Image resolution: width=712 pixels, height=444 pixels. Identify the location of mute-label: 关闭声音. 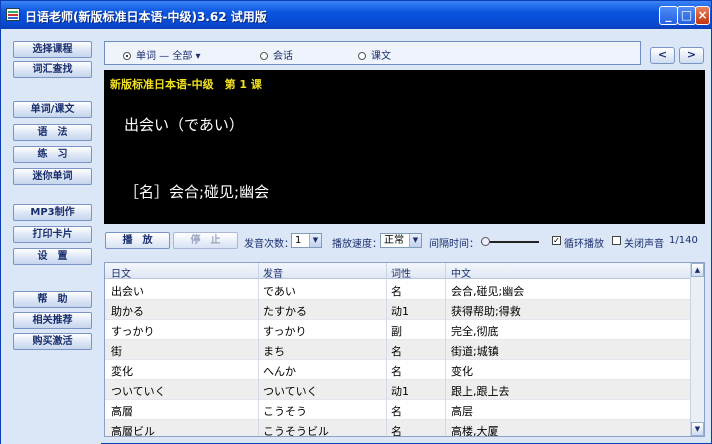
(644, 244).